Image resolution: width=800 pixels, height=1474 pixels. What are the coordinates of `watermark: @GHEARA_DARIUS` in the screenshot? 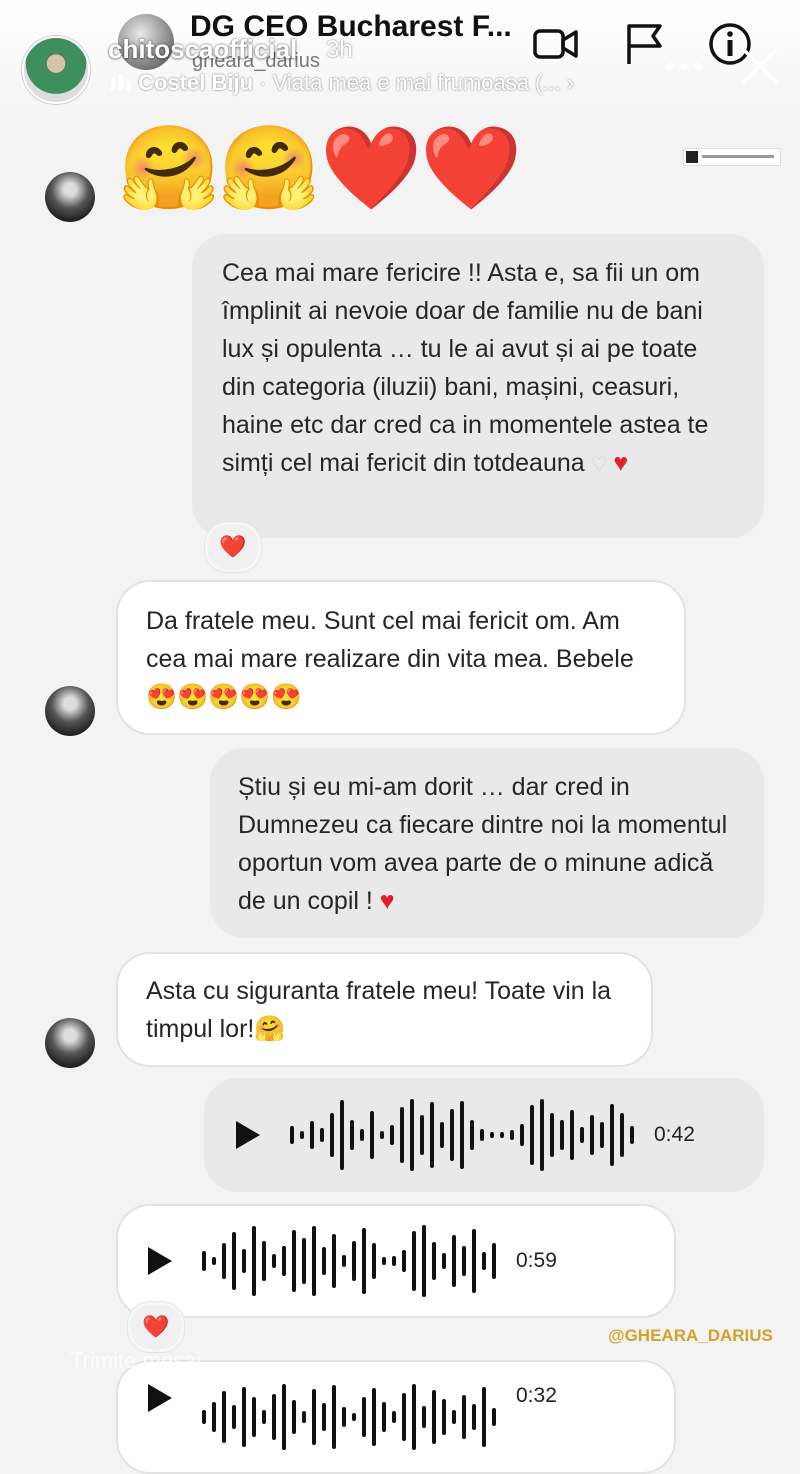 It's located at (690, 1335).